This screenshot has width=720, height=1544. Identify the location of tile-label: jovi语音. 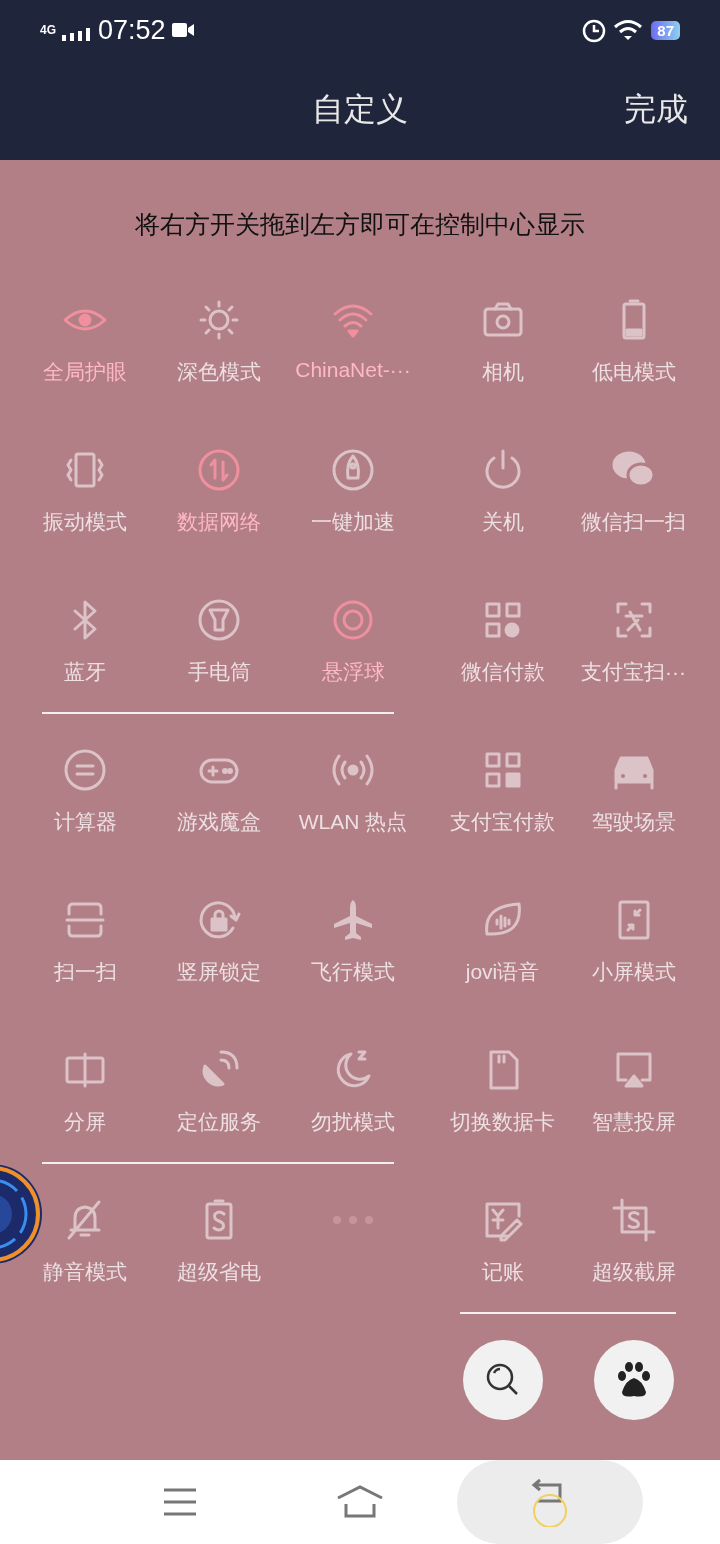
(502, 972).